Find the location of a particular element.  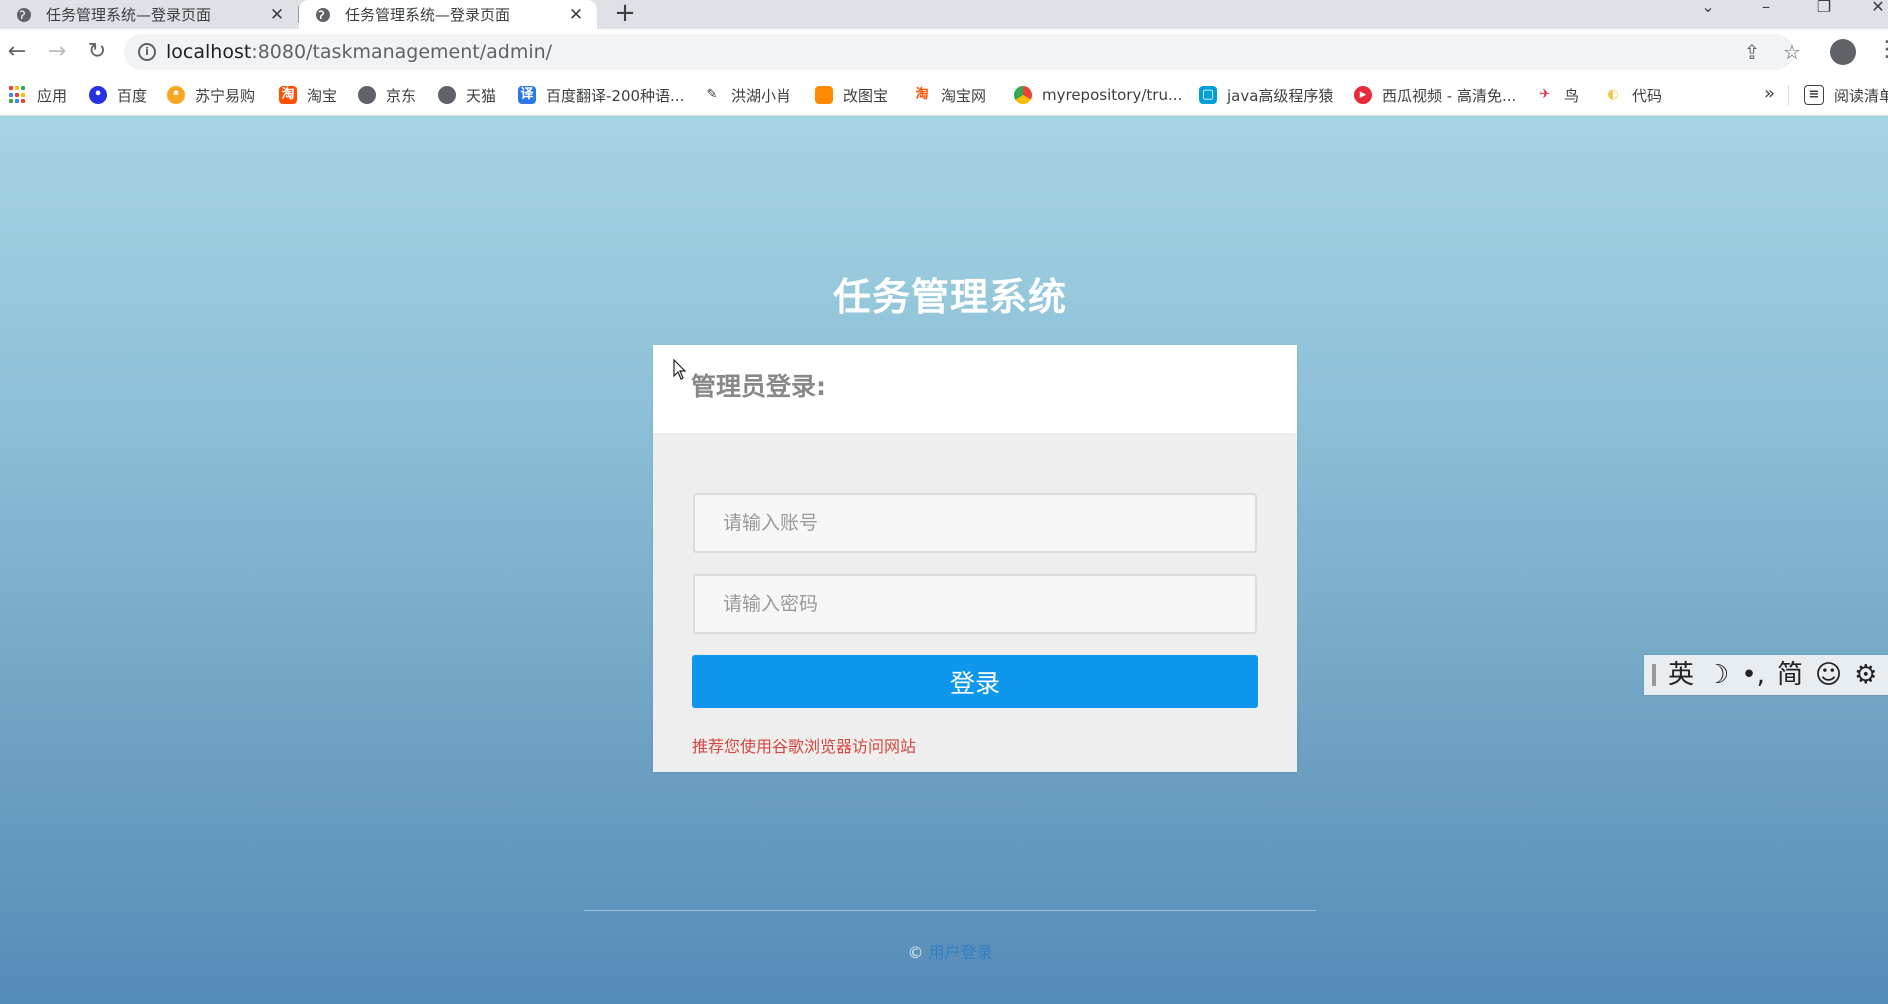

tab-strip: 任务管理系统—登录页面 ✕ 任务管理系统—登录页面 ✕ + ⌄ – ❐ ✕ is located at coordinates (944, 14).